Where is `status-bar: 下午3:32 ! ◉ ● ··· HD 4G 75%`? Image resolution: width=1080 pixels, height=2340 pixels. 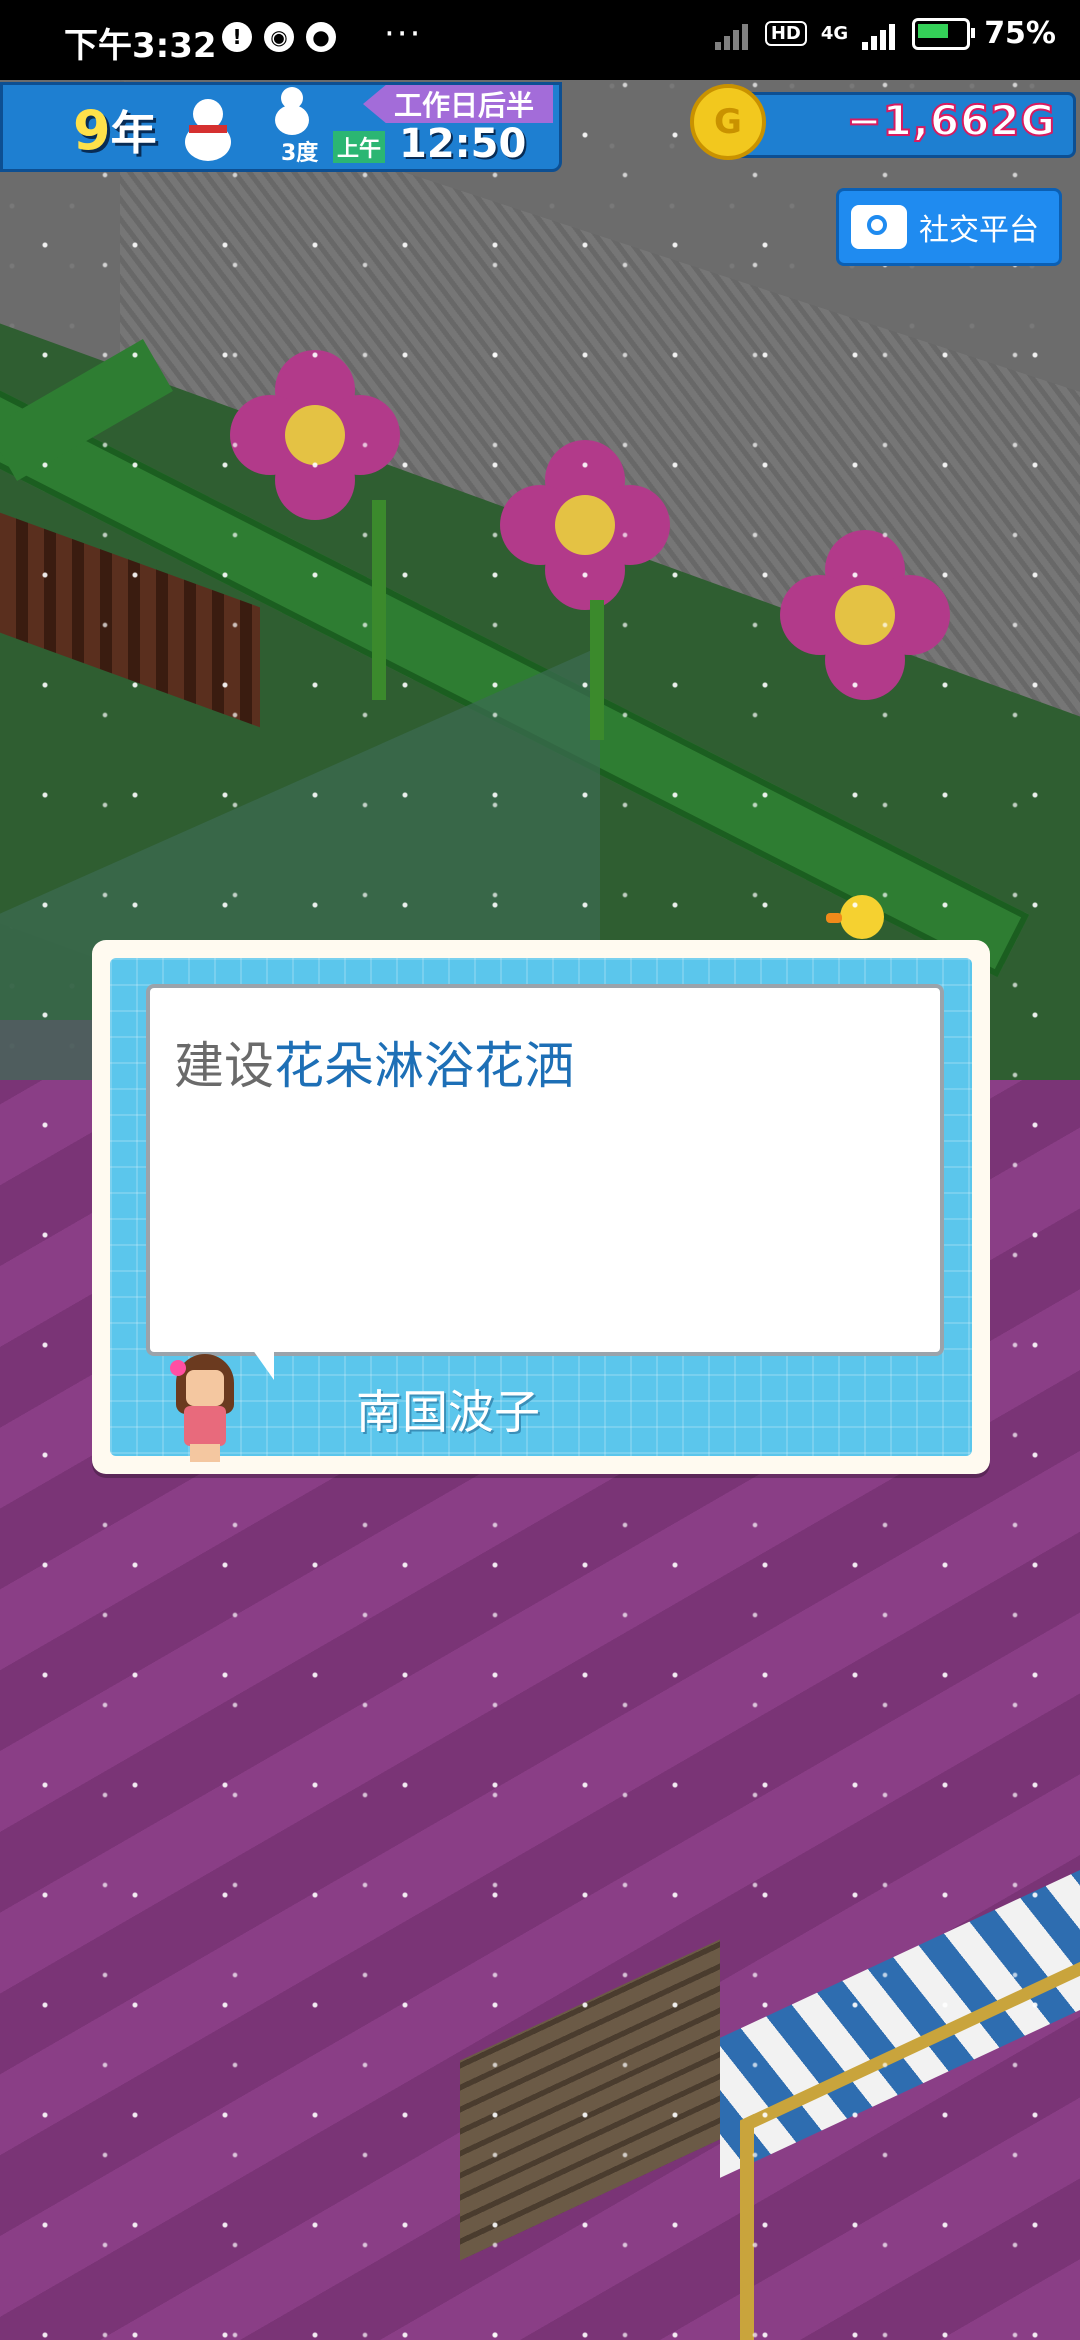
status-bar: 下午3:32 ! ◉ ● ··· HD 4G 75% is located at coordinates (540, 40).